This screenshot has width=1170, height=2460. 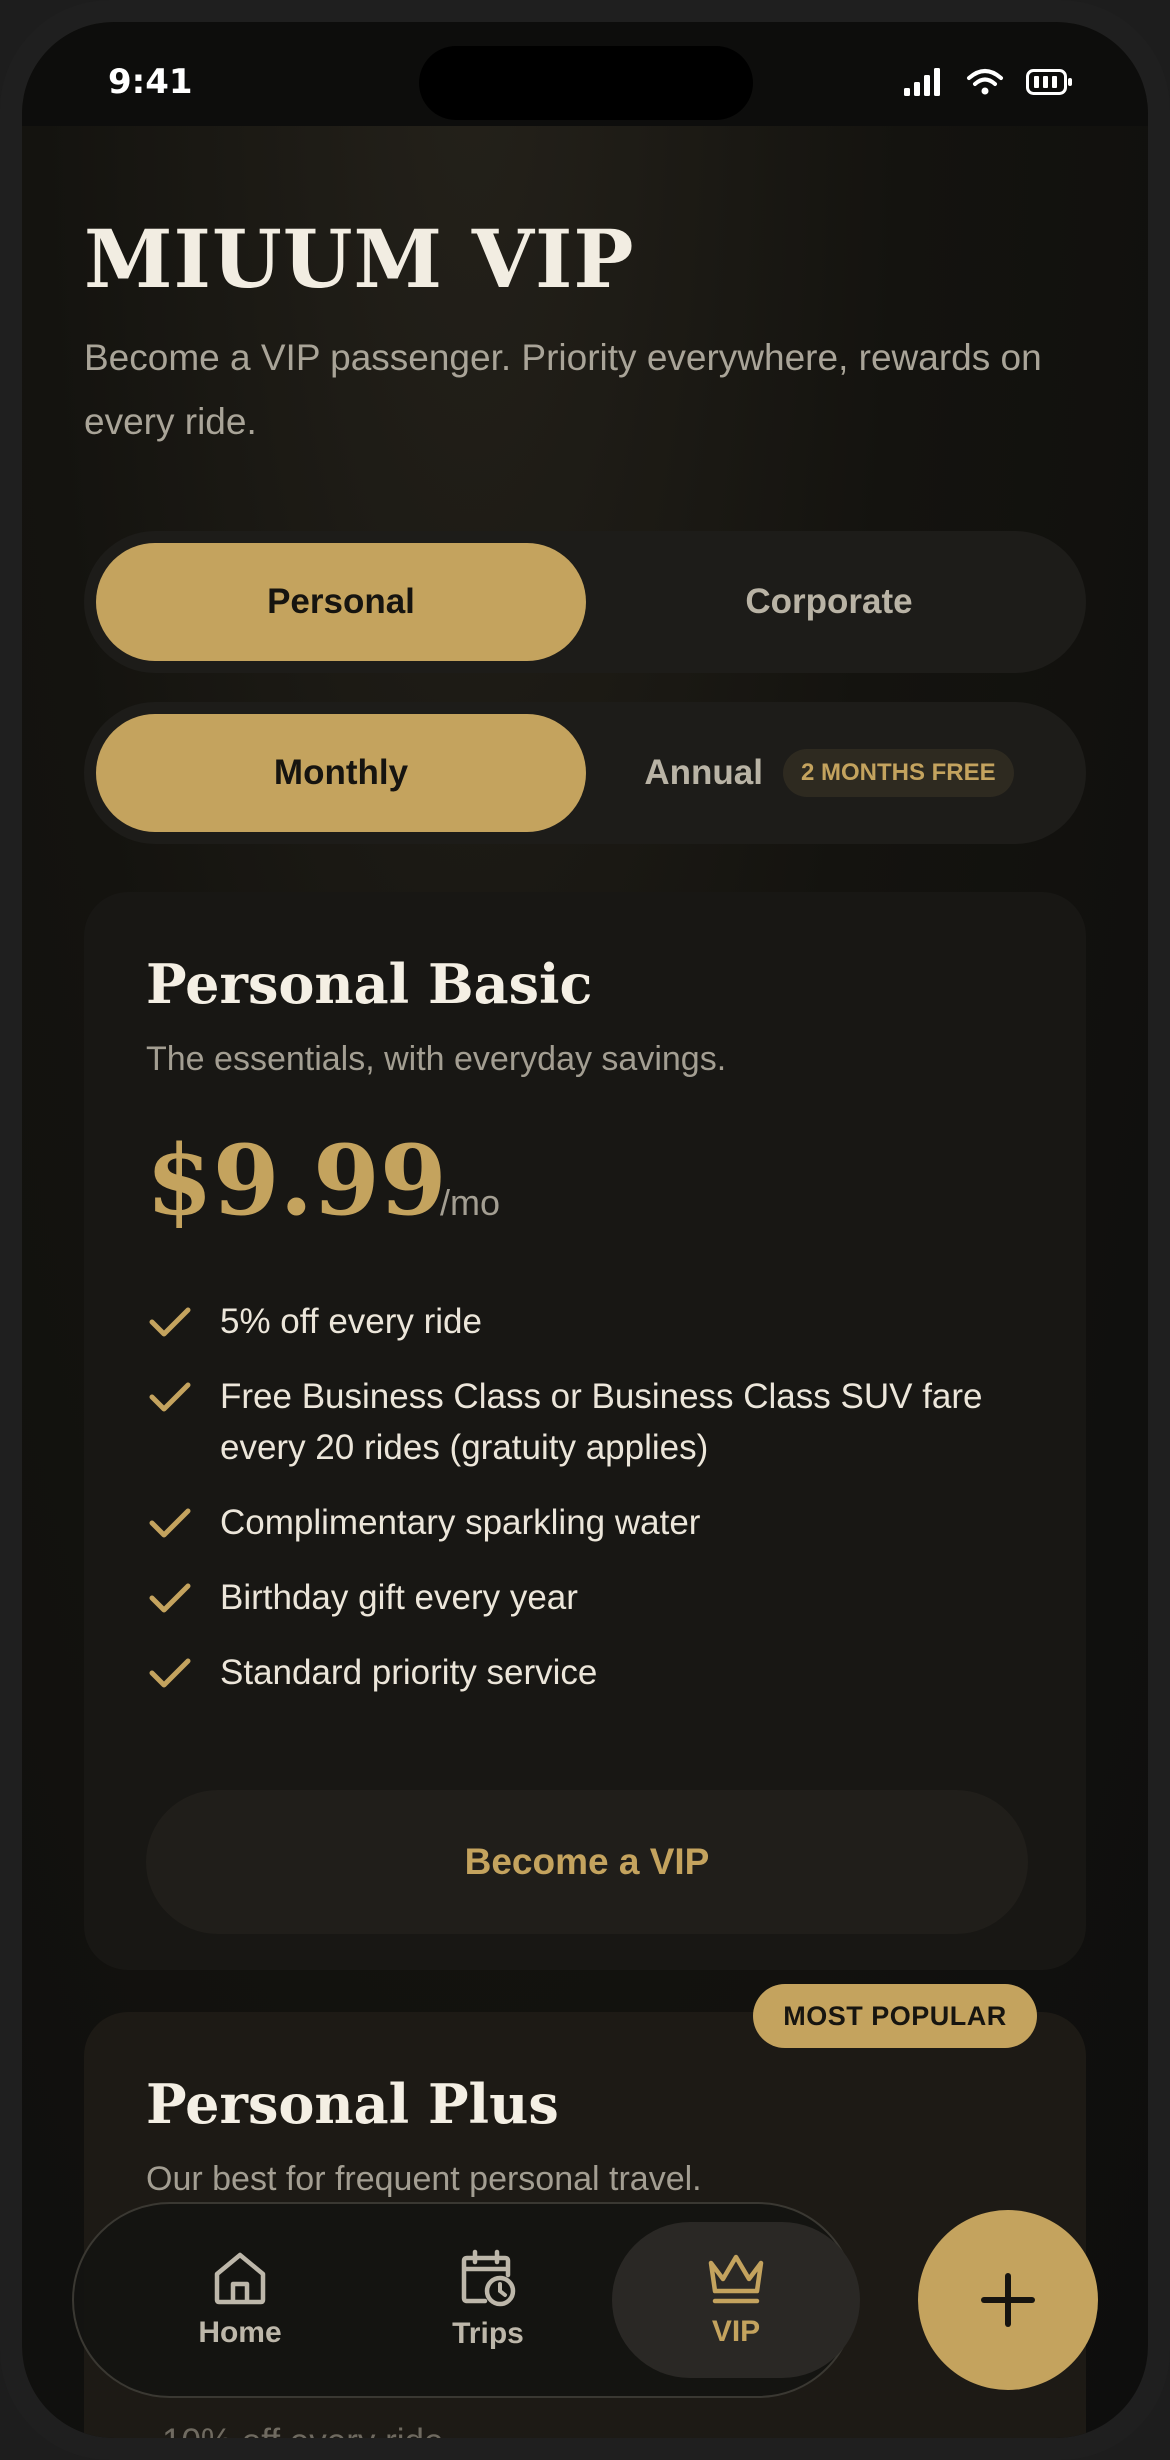 I want to click on calendar-clock-icon, so click(x=488, y=2278).